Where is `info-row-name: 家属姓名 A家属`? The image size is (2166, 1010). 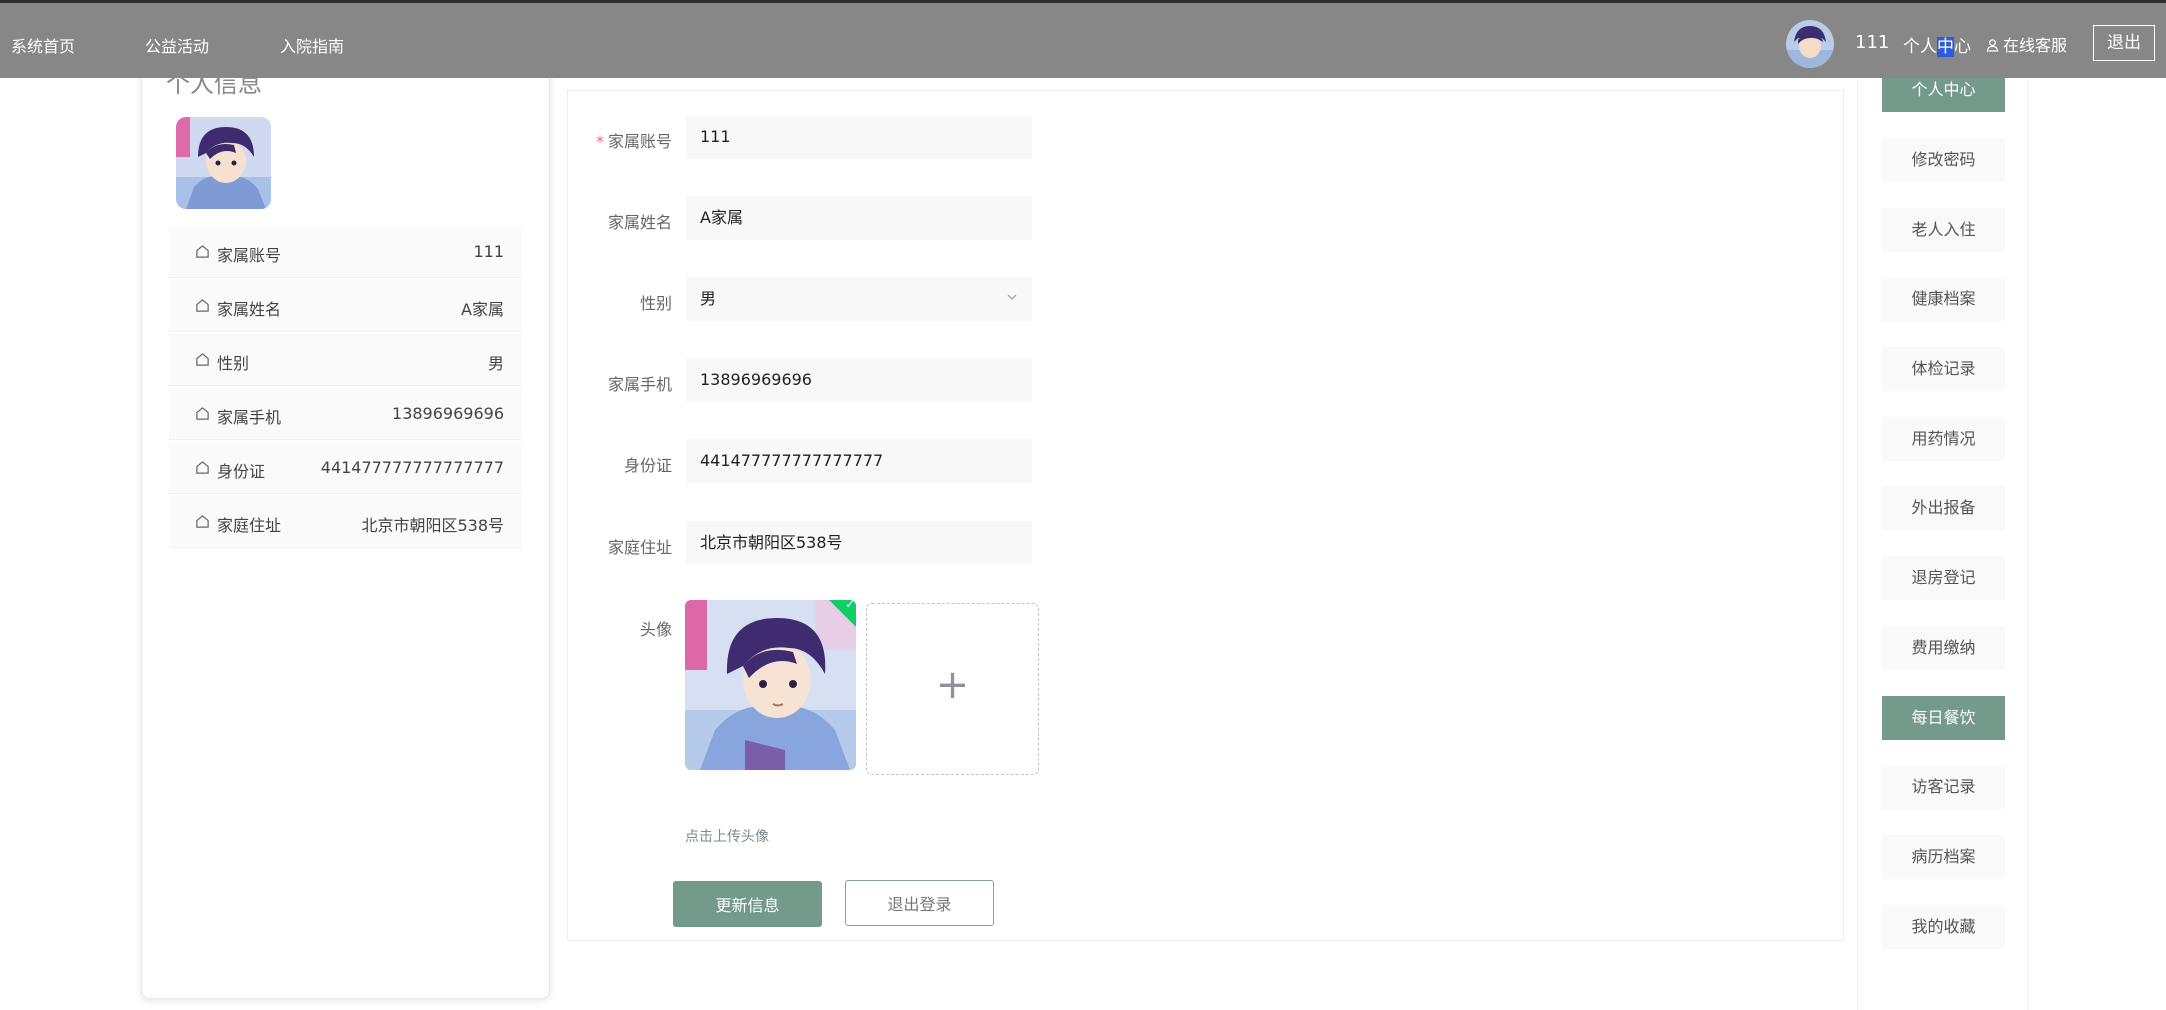 info-row-name: 家属姓名 A家属 is located at coordinates (345, 306).